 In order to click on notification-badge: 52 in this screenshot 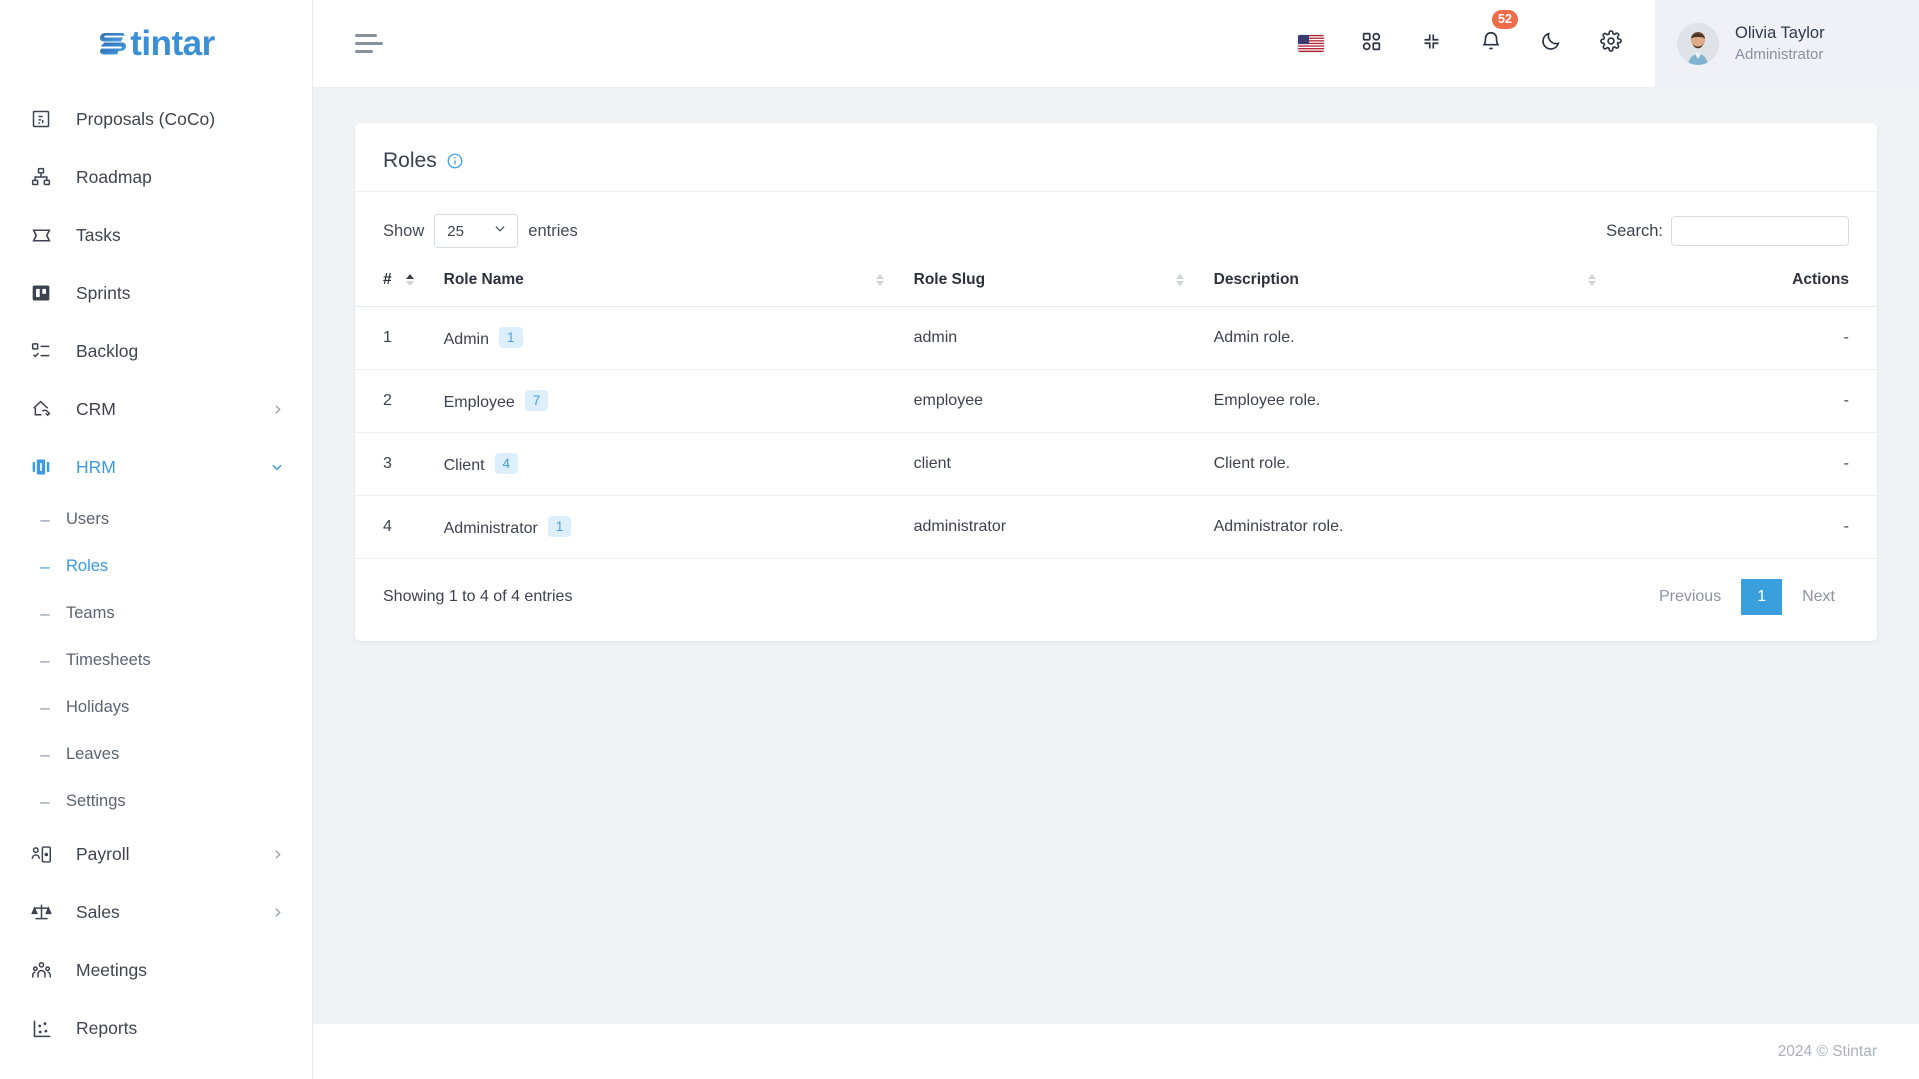, I will do `click(1505, 19)`.